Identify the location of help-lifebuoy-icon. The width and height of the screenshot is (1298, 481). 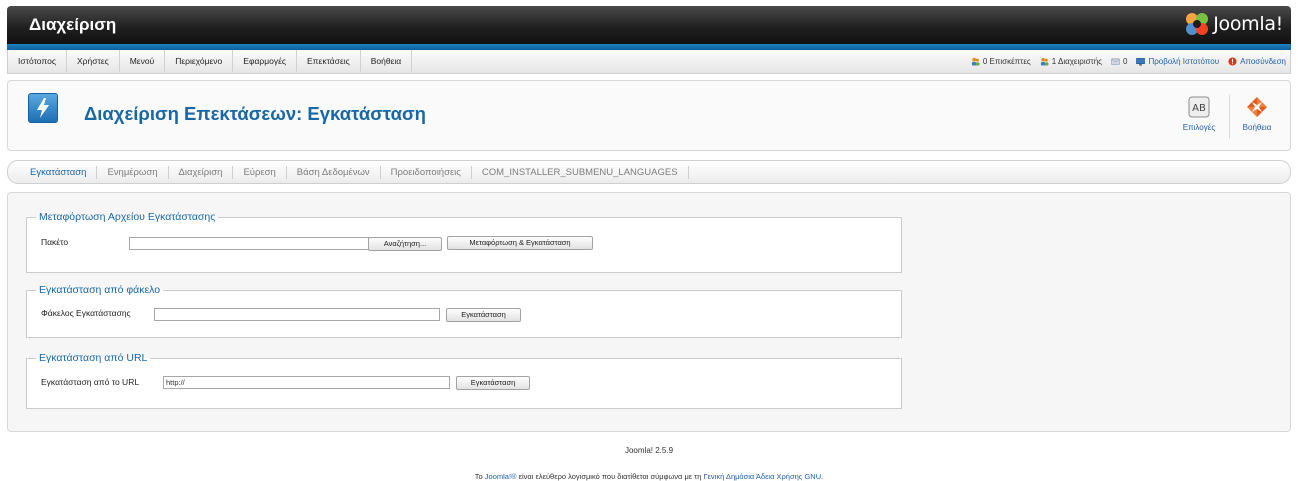
(1257, 107).